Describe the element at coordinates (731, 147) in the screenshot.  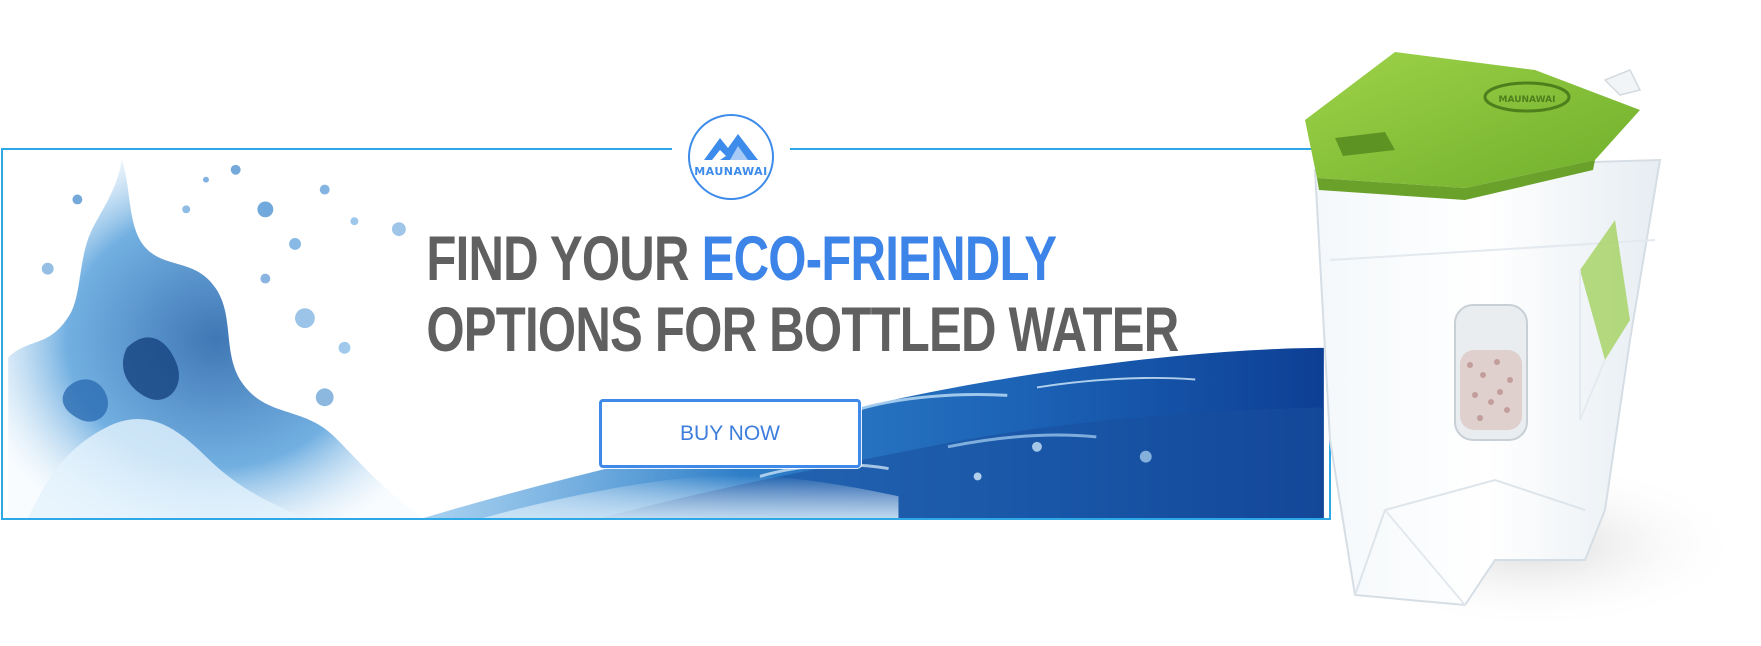
I see `mountain-logo-icon` at that location.